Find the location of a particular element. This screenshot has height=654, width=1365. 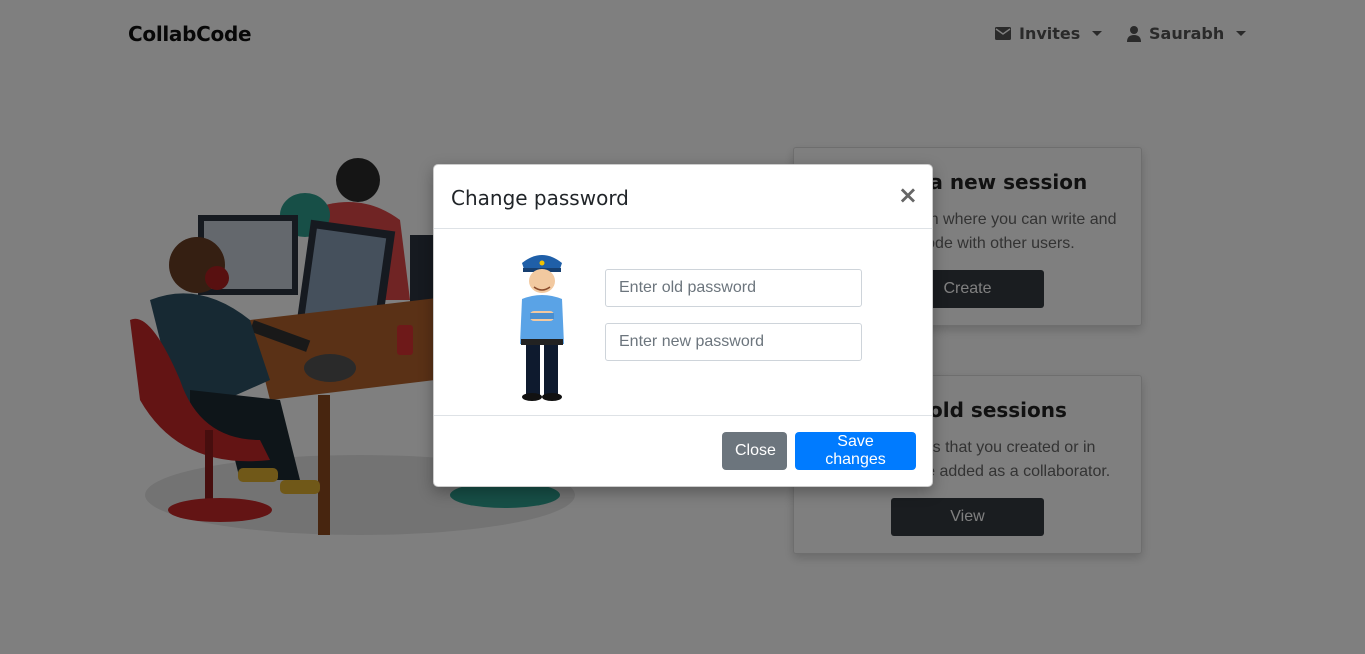

new-password-input is located at coordinates (733, 342).